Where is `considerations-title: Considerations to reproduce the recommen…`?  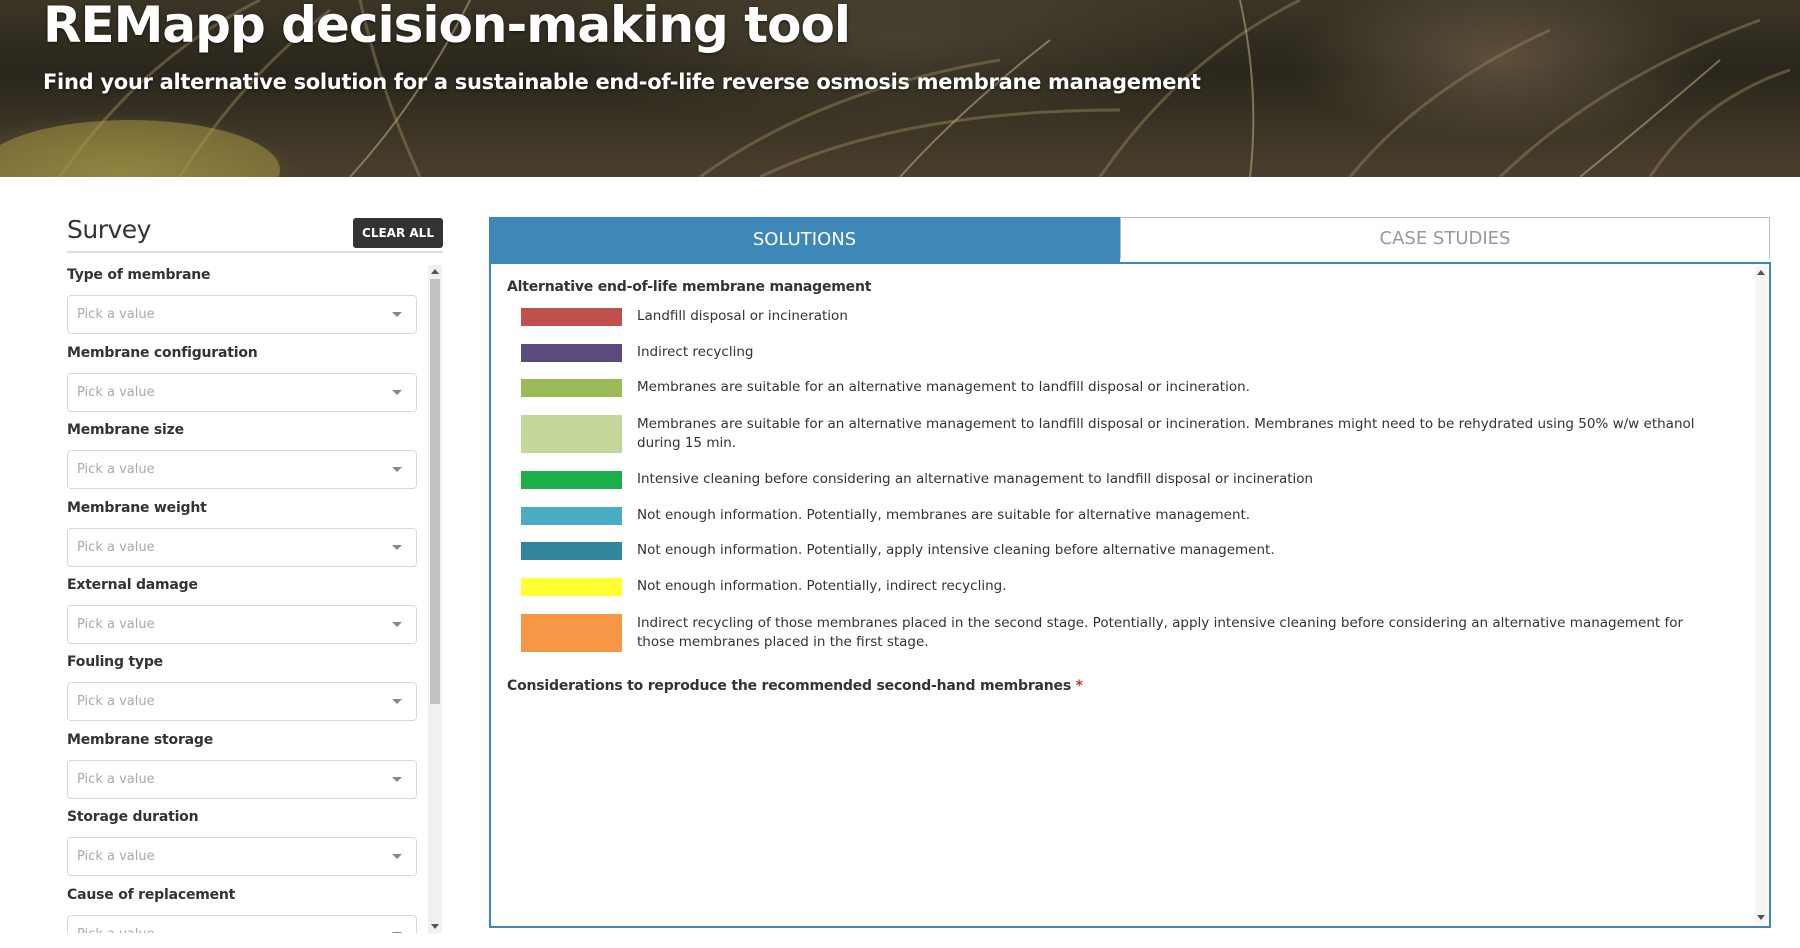 considerations-title: Considerations to reproduce the recommen… is located at coordinates (795, 686).